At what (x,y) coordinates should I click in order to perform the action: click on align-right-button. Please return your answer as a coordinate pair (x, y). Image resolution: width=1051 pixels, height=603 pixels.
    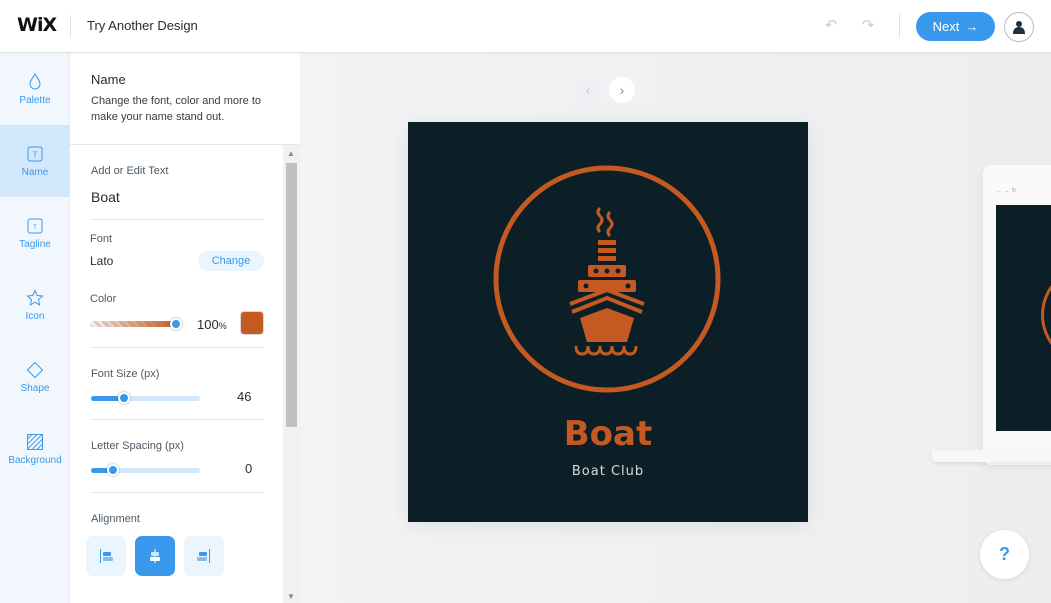
    Looking at the image, I should click on (204, 556).